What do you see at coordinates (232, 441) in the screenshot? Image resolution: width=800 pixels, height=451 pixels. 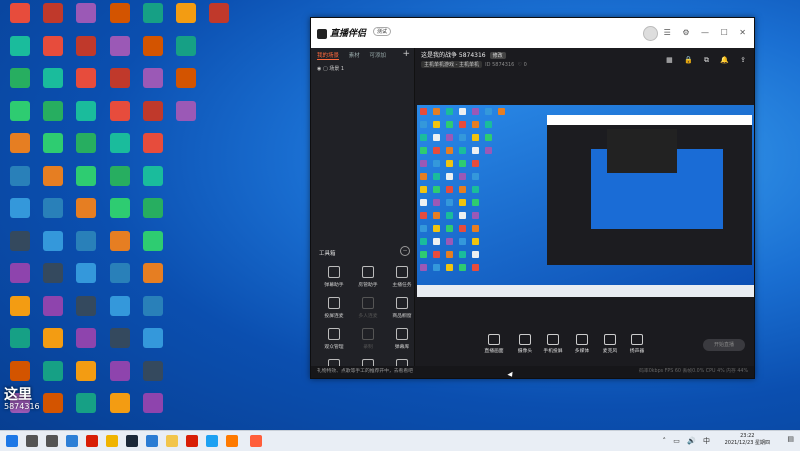 I see `app-icon` at bounding box center [232, 441].